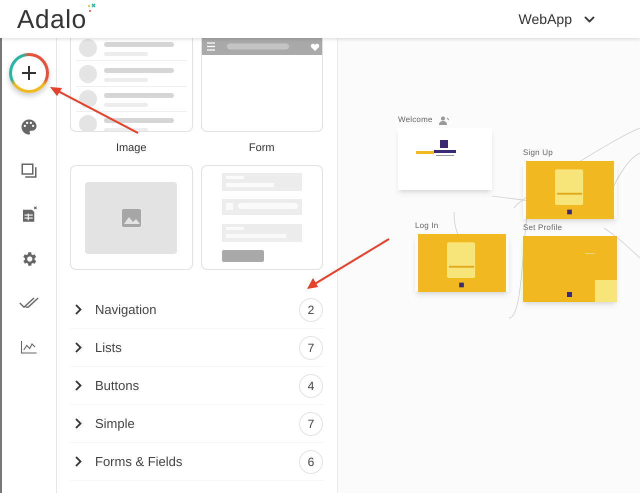  I want to click on add-button, so click(29, 73).